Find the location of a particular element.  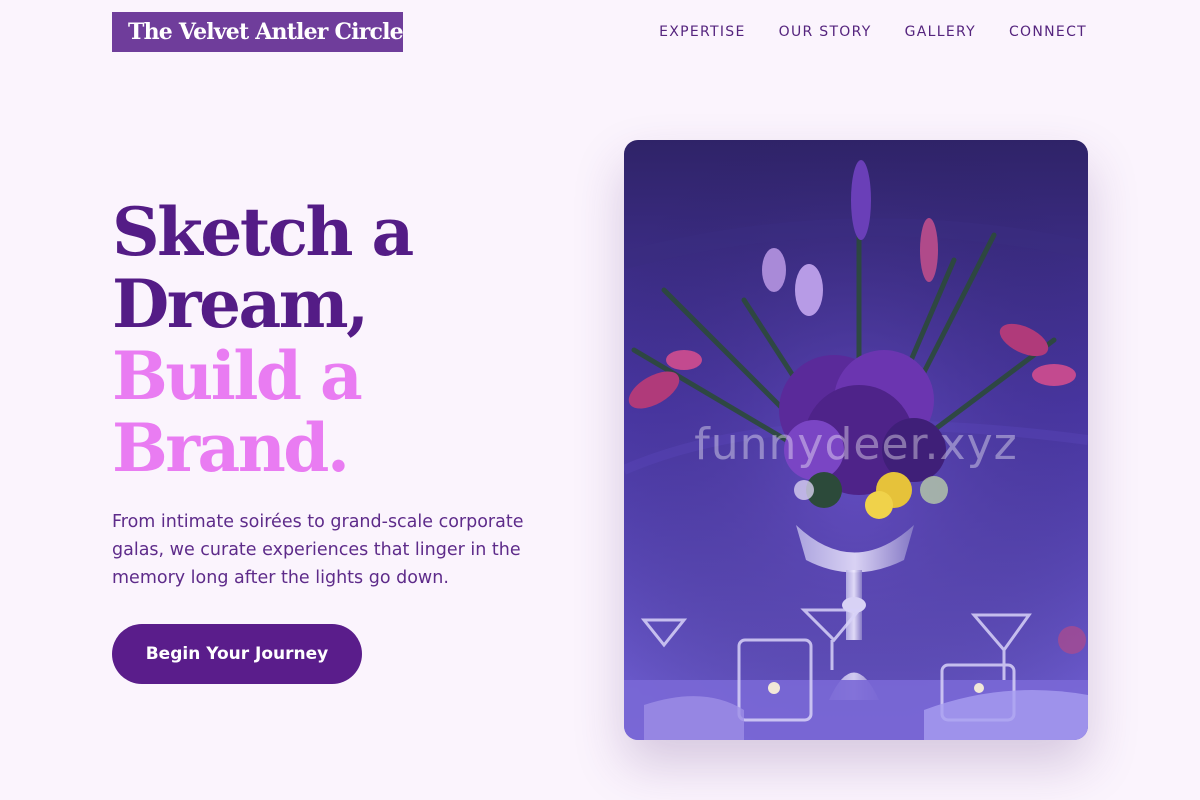

headline-line-3: Build a is located at coordinates (237, 376).